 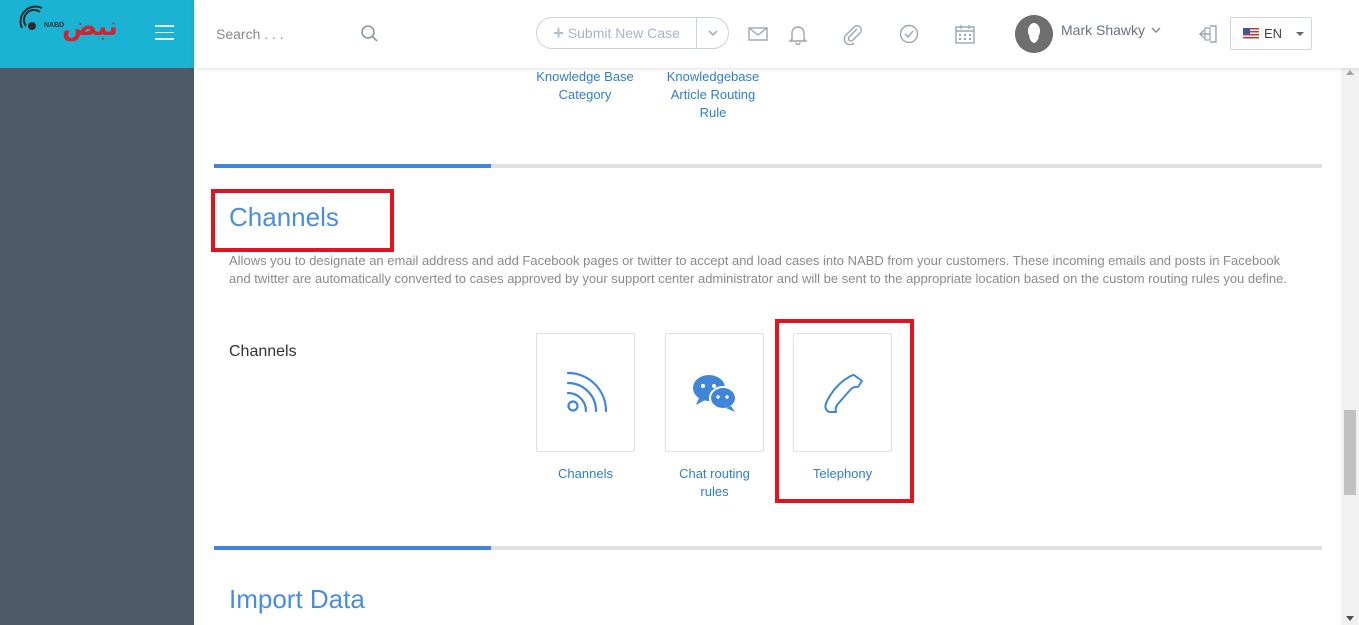 What do you see at coordinates (263, 351) in the screenshot?
I see `group-label-channels: Channels` at bounding box center [263, 351].